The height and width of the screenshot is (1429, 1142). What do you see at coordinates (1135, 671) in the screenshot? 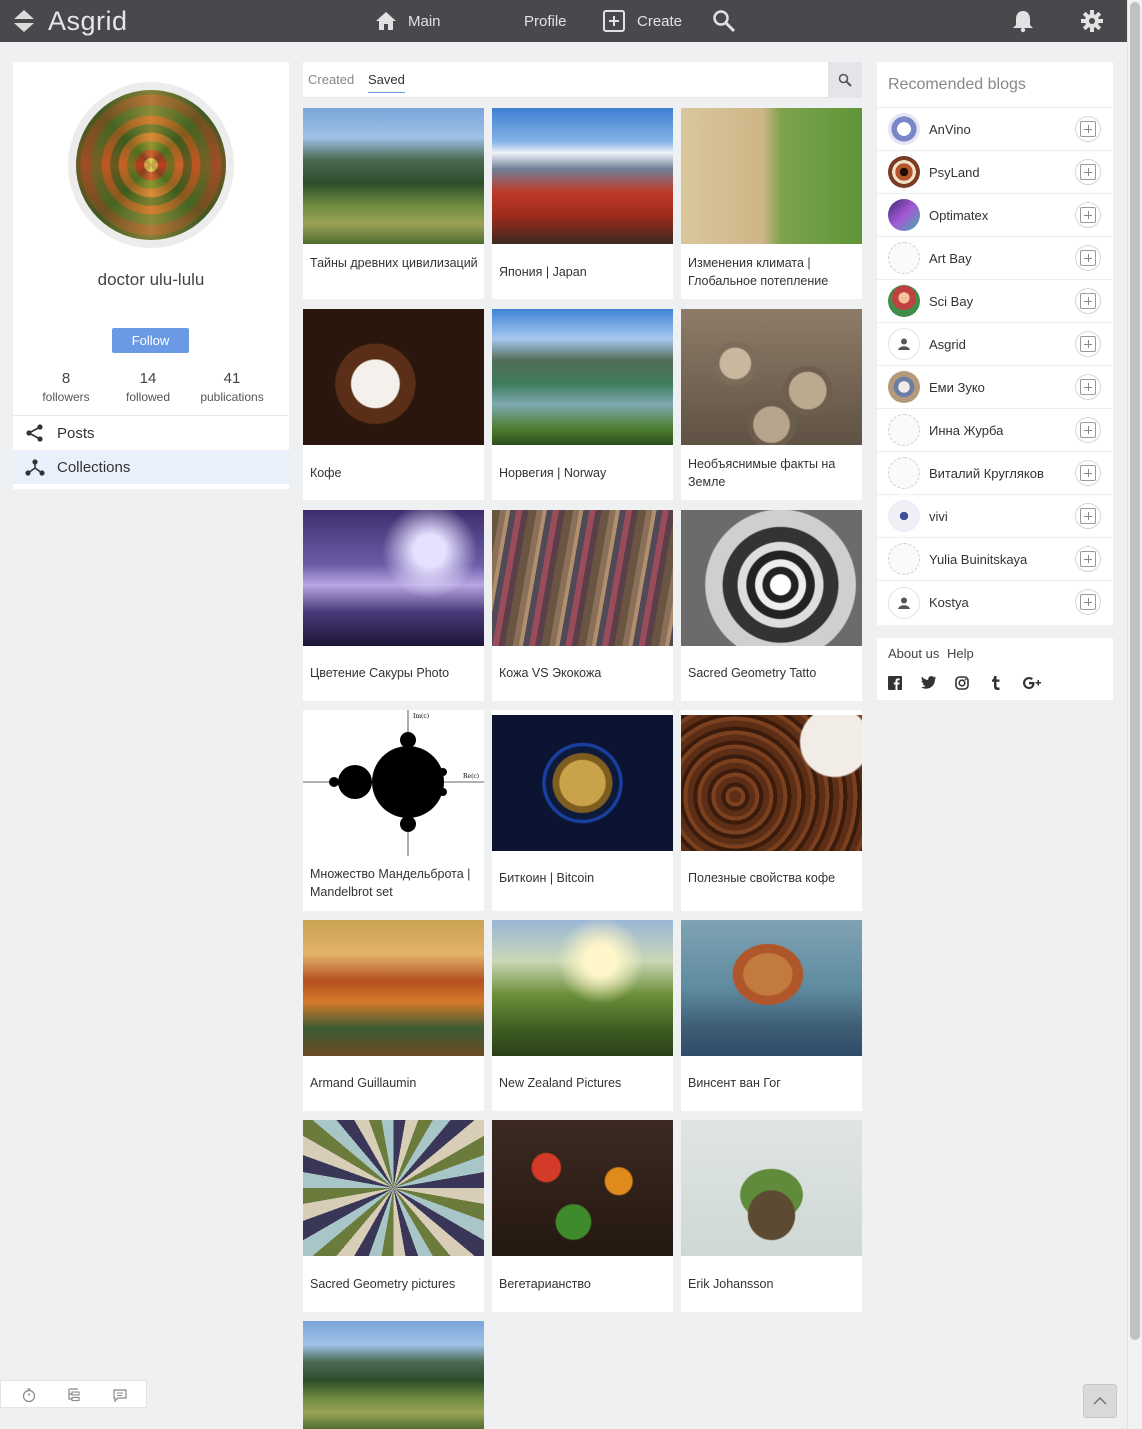
I see `scrollbar-thumb` at bounding box center [1135, 671].